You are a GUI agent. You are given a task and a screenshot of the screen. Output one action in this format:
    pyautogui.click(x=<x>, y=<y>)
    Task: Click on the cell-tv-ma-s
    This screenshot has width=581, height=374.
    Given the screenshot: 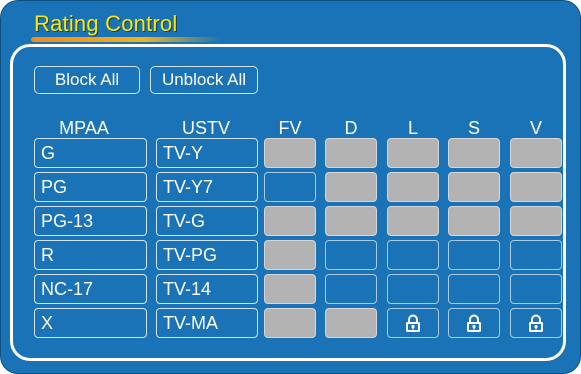 What is the action you would take?
    pyautogui.click(x=474, y=323)
    